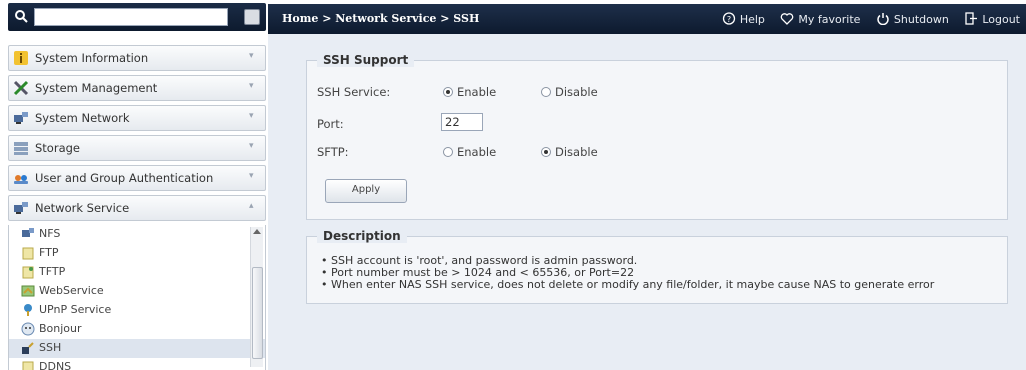 The width and height of the screenshot is (1026, 370). Describe the element at coordinates (55, 365) in the screenshot. I see `submenu-item-label: DDNS` at that location.